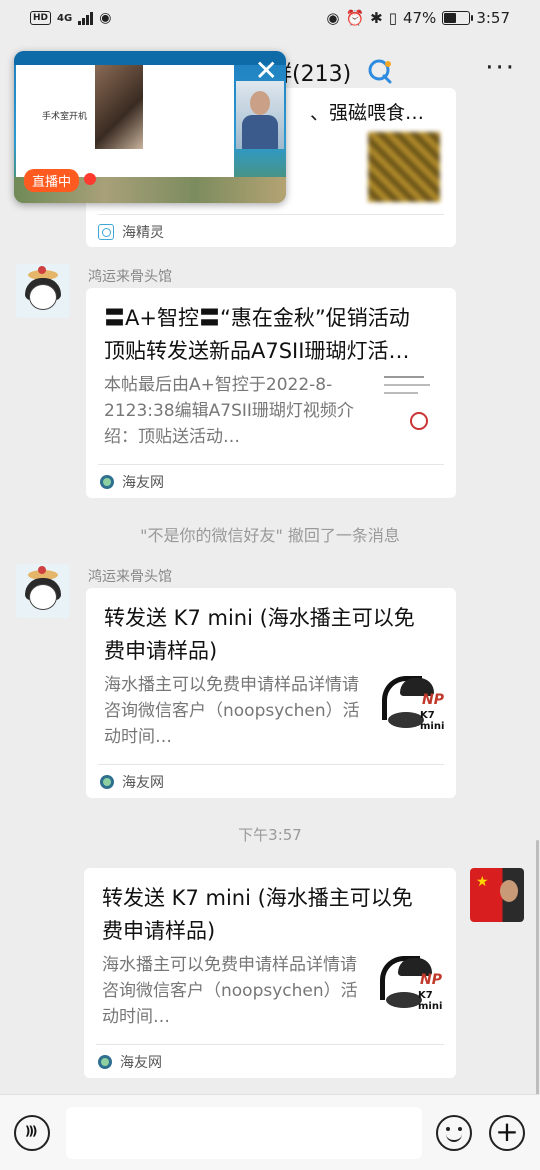 The height and width of the screenshot is (1170, 540). I want to click on battery-percent: 47%, so click(419, 18).